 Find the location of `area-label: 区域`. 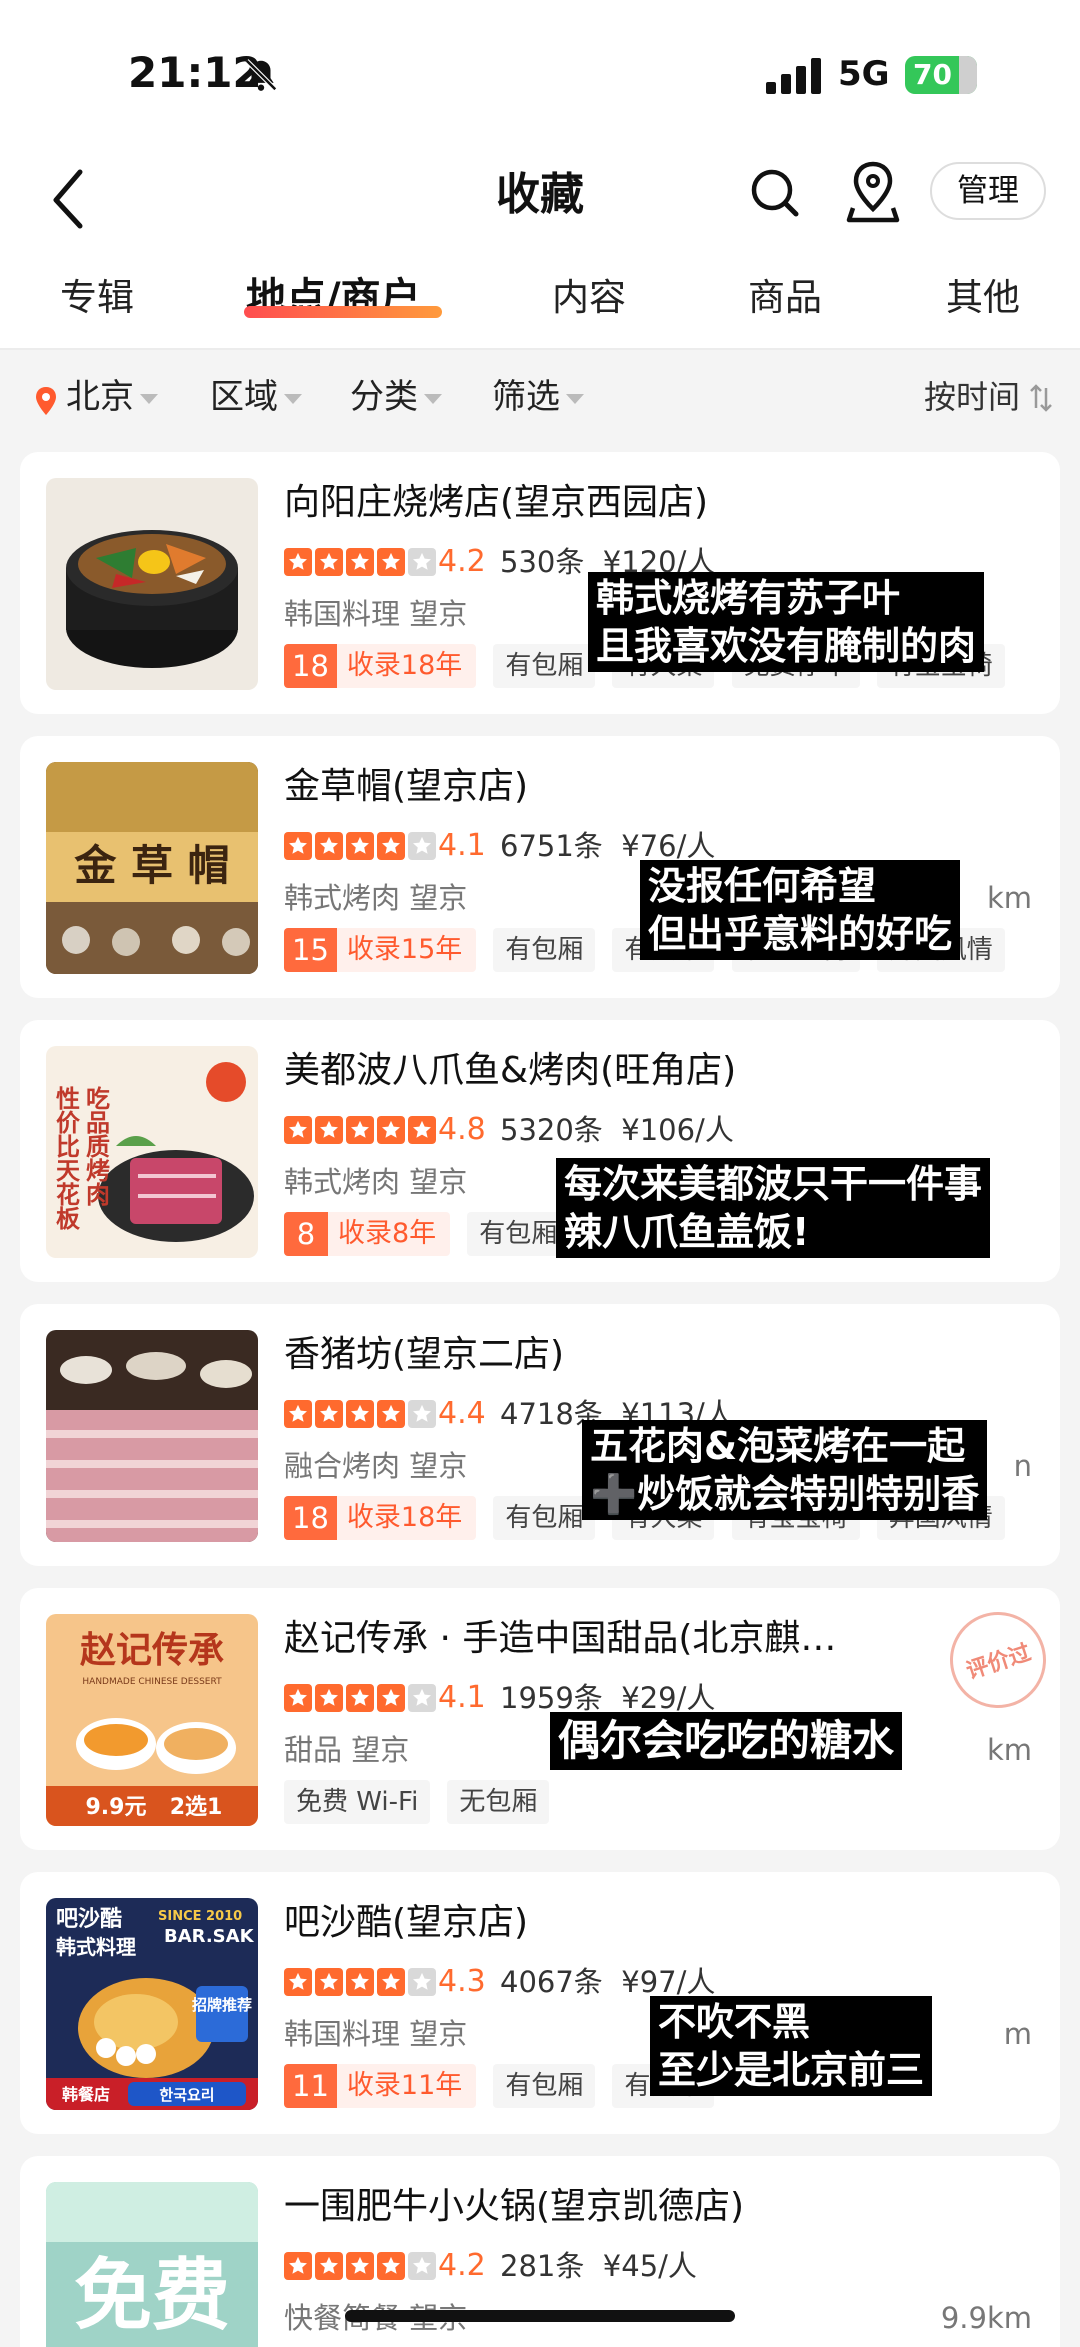

area-label: 区域 is located at coordinates (244, 397).